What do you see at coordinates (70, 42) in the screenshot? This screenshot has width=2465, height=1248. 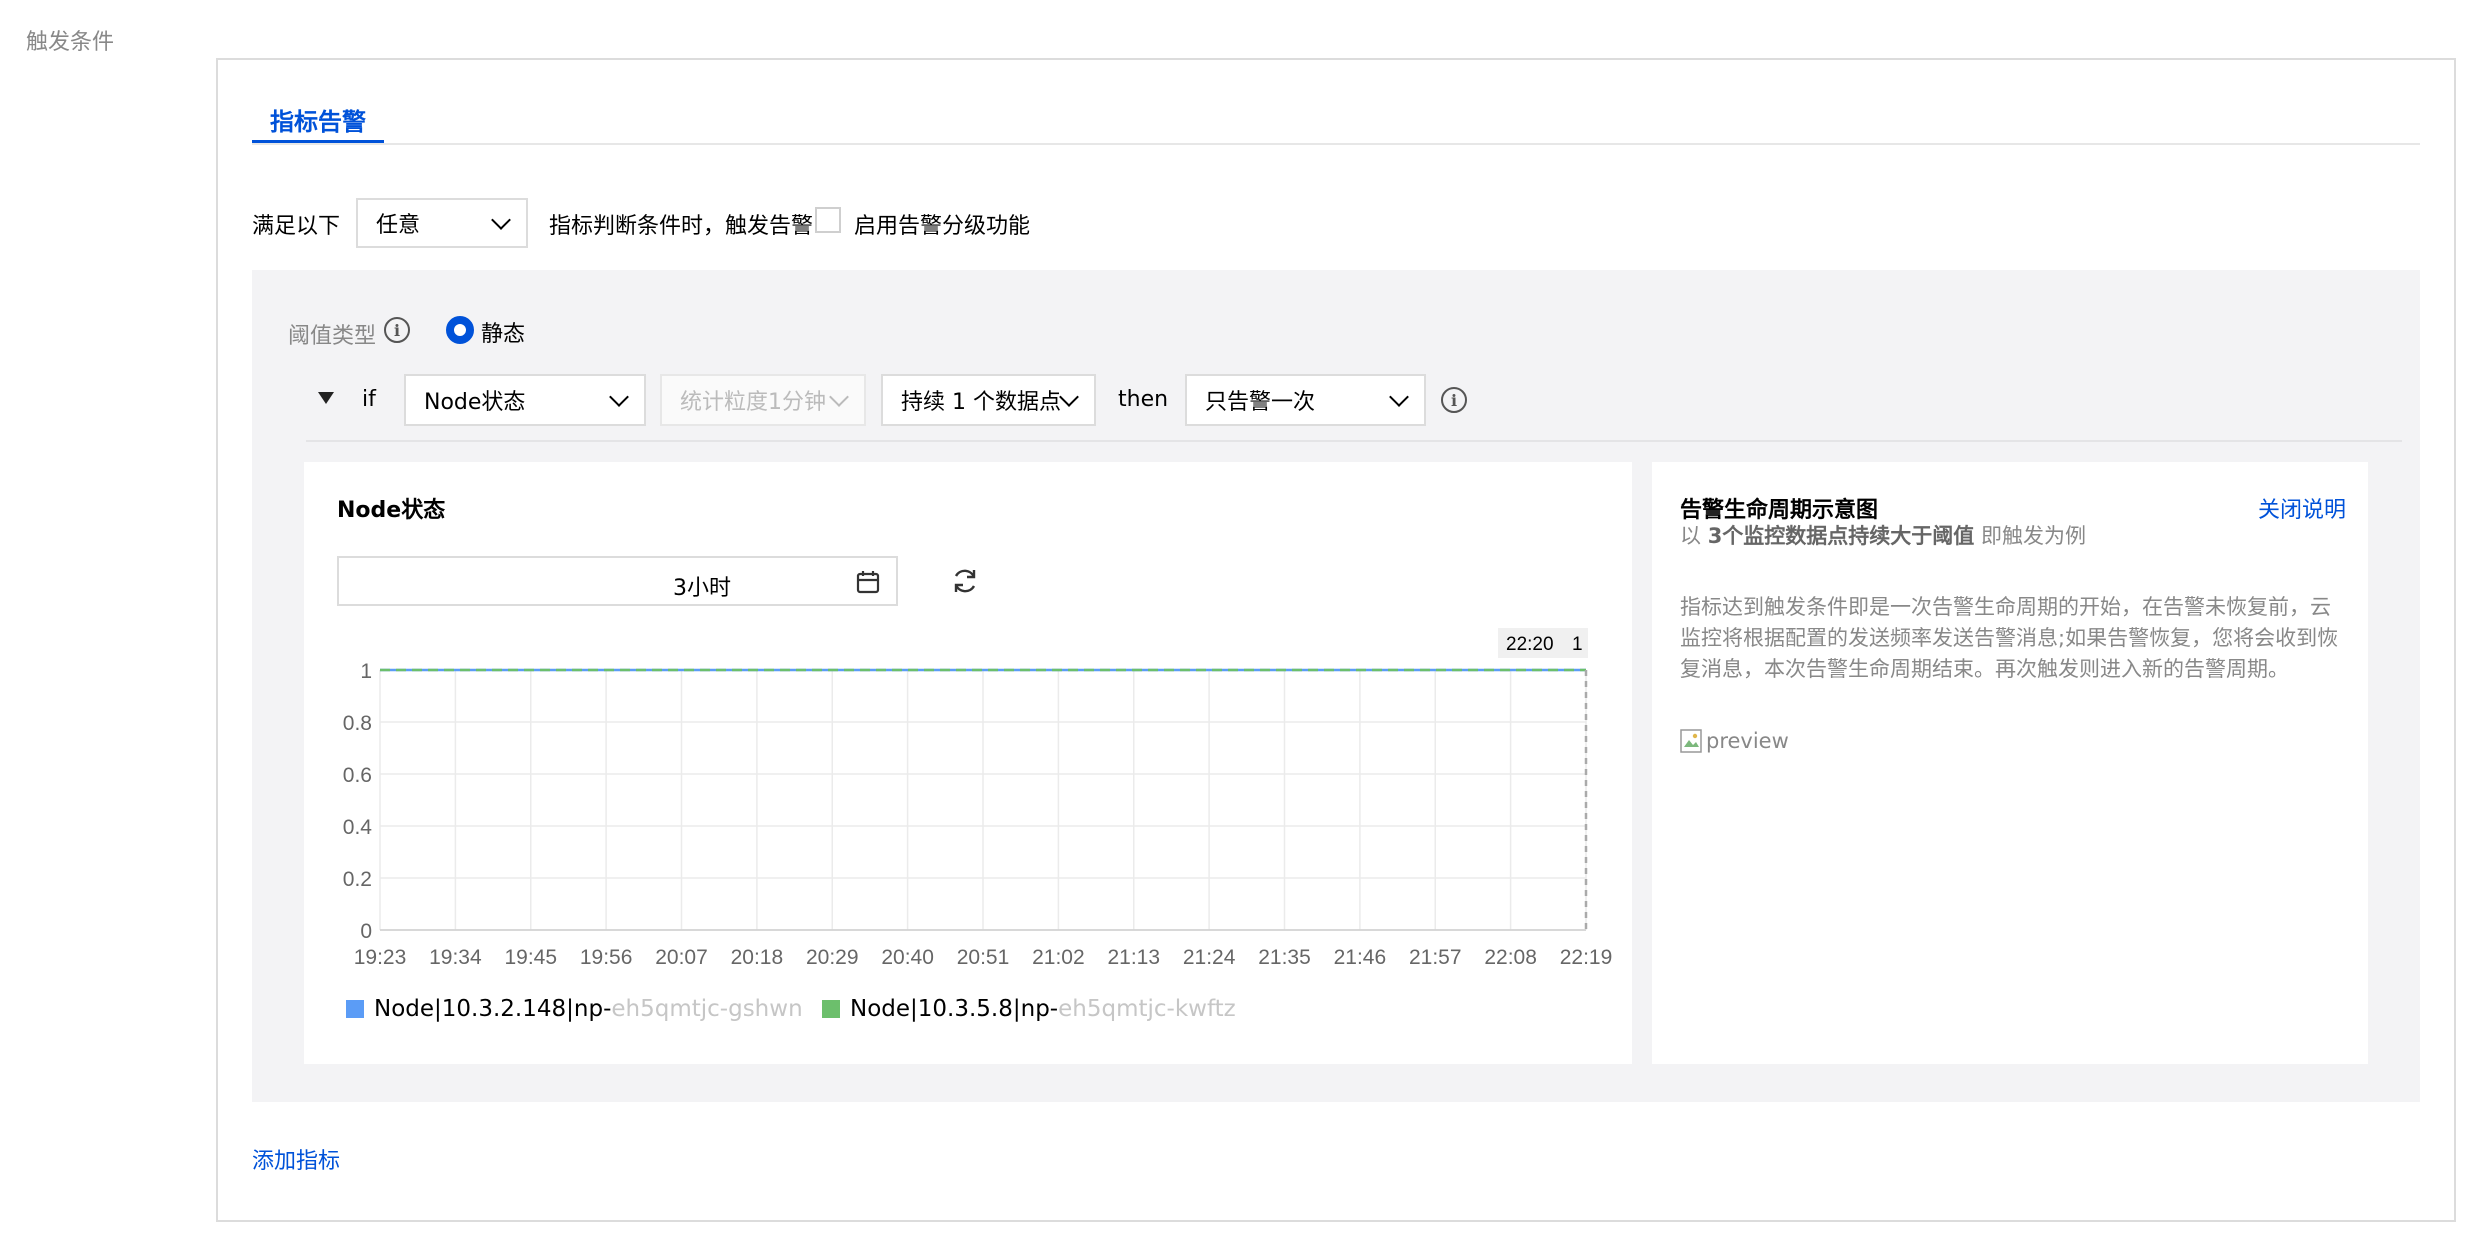 I see `section-label: 触发条件` at bounding box center [70, 42].